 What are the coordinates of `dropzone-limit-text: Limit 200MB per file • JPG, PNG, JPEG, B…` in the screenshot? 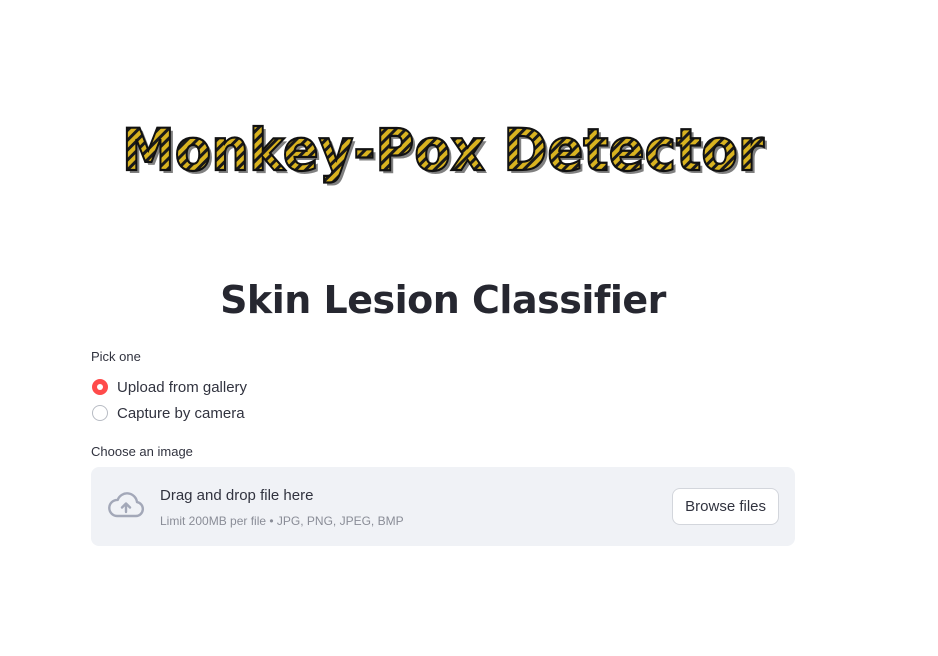 It's located at (282, 521).